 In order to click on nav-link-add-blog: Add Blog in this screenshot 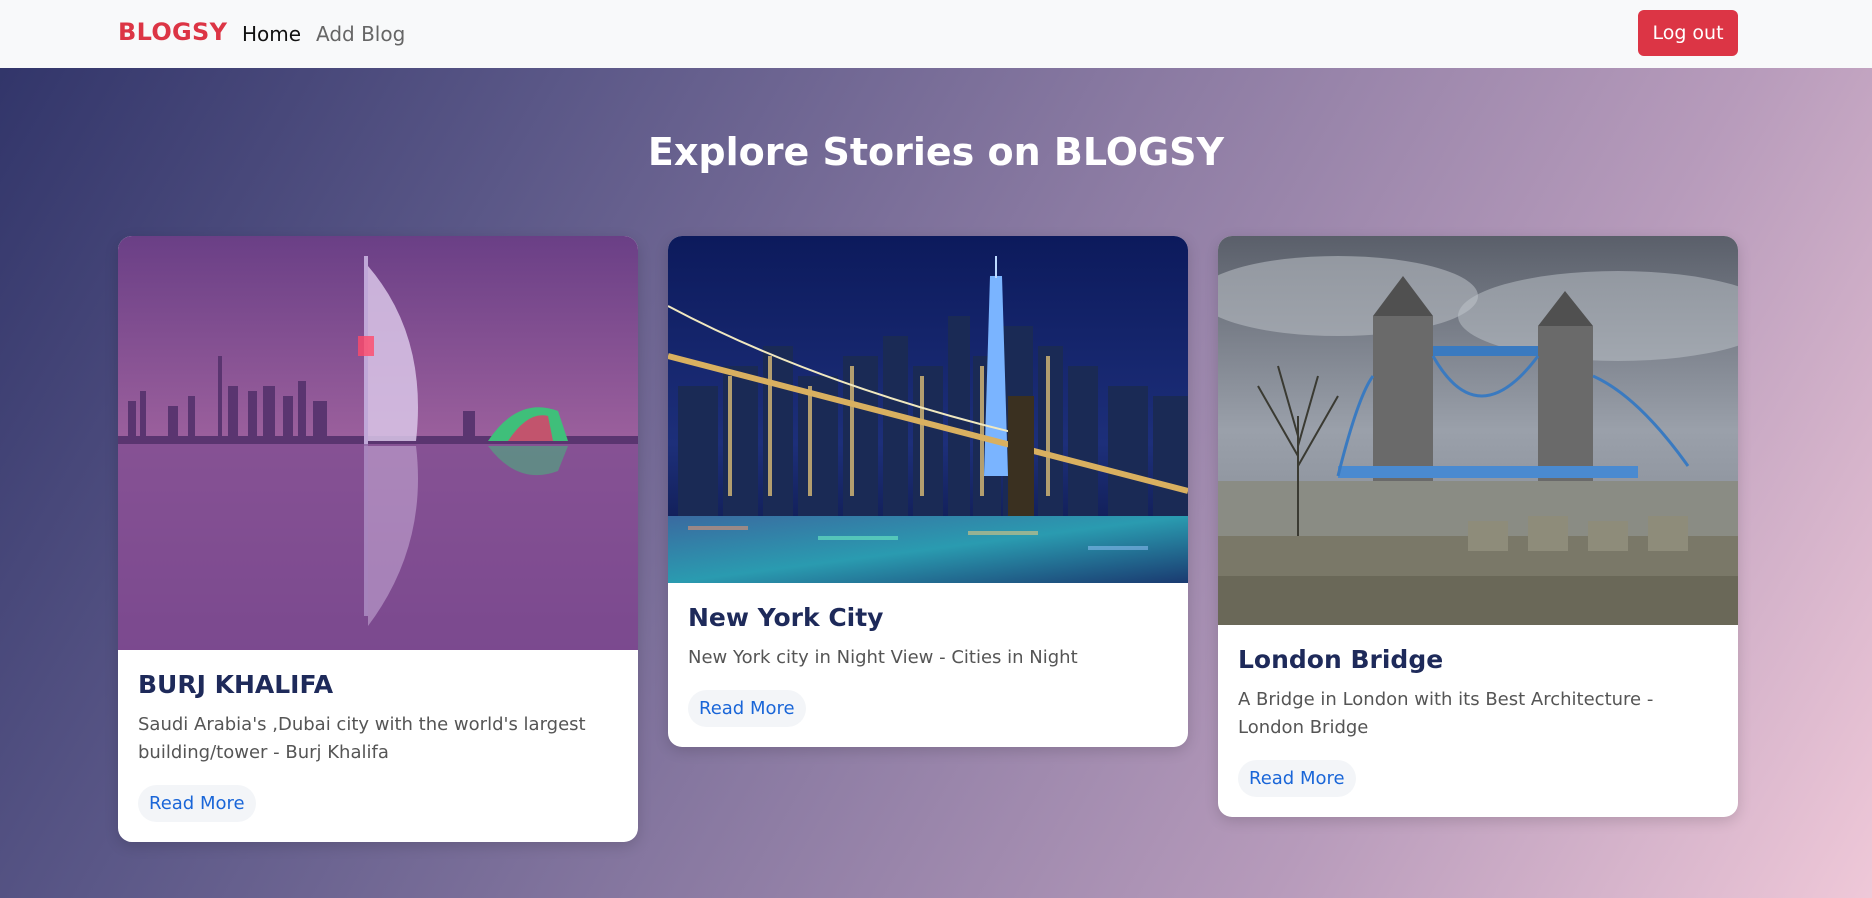, I will do `click(360, 34)`.